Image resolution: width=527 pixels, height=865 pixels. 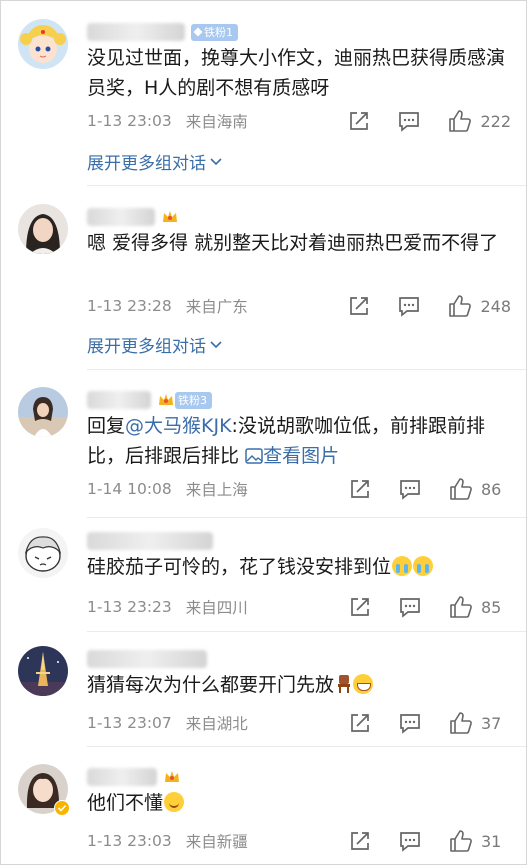 What do you see at coordinates (296, 73) in the screenshot?
I see `comment-text: 没见过世面，挽尊大小作文，迪丽热巴获得质感演员奖，H人的剧不想有质感呀` at bounding box center [296, 73].